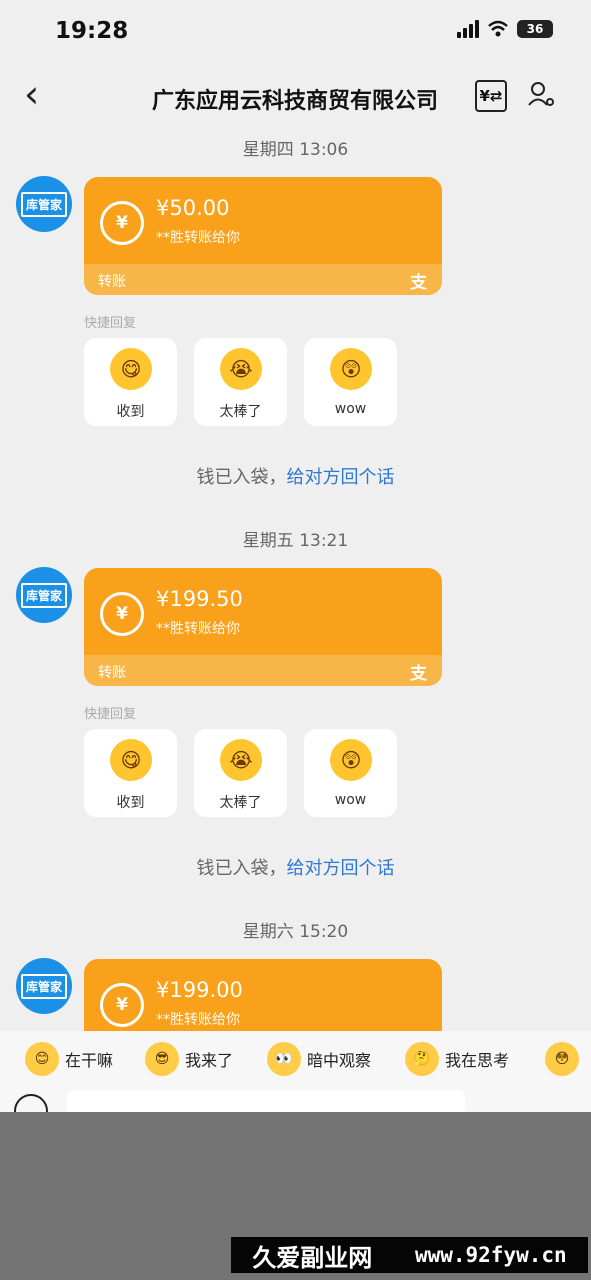 This screenshot has height=1280, width=591. I want to click on wifi-icon, so click(498, 28).